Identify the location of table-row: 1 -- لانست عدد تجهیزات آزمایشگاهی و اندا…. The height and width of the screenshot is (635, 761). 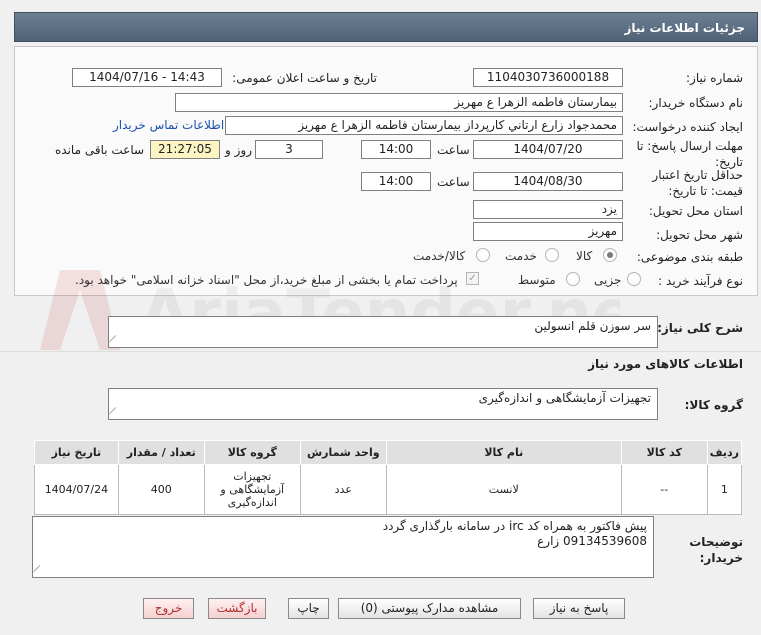
(388, 489).